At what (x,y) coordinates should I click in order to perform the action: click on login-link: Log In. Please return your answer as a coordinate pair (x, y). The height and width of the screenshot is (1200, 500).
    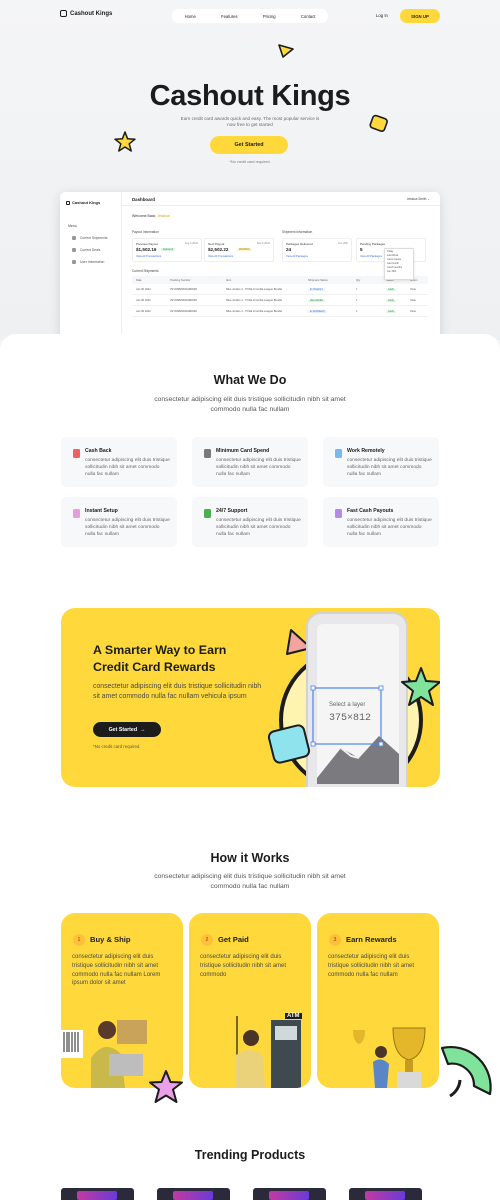
    Looking at the image, I should click on (382, 15).